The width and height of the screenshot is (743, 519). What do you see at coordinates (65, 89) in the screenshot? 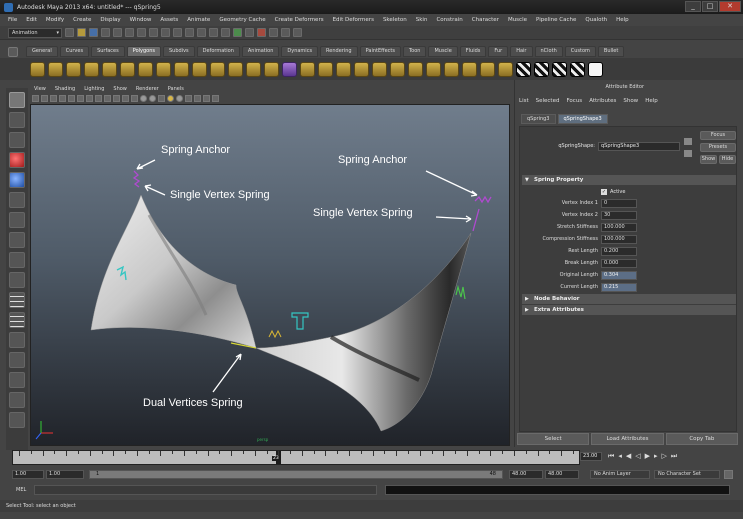
I see `viewport-menu-shading: Shading` at bounding box center [65, 89].